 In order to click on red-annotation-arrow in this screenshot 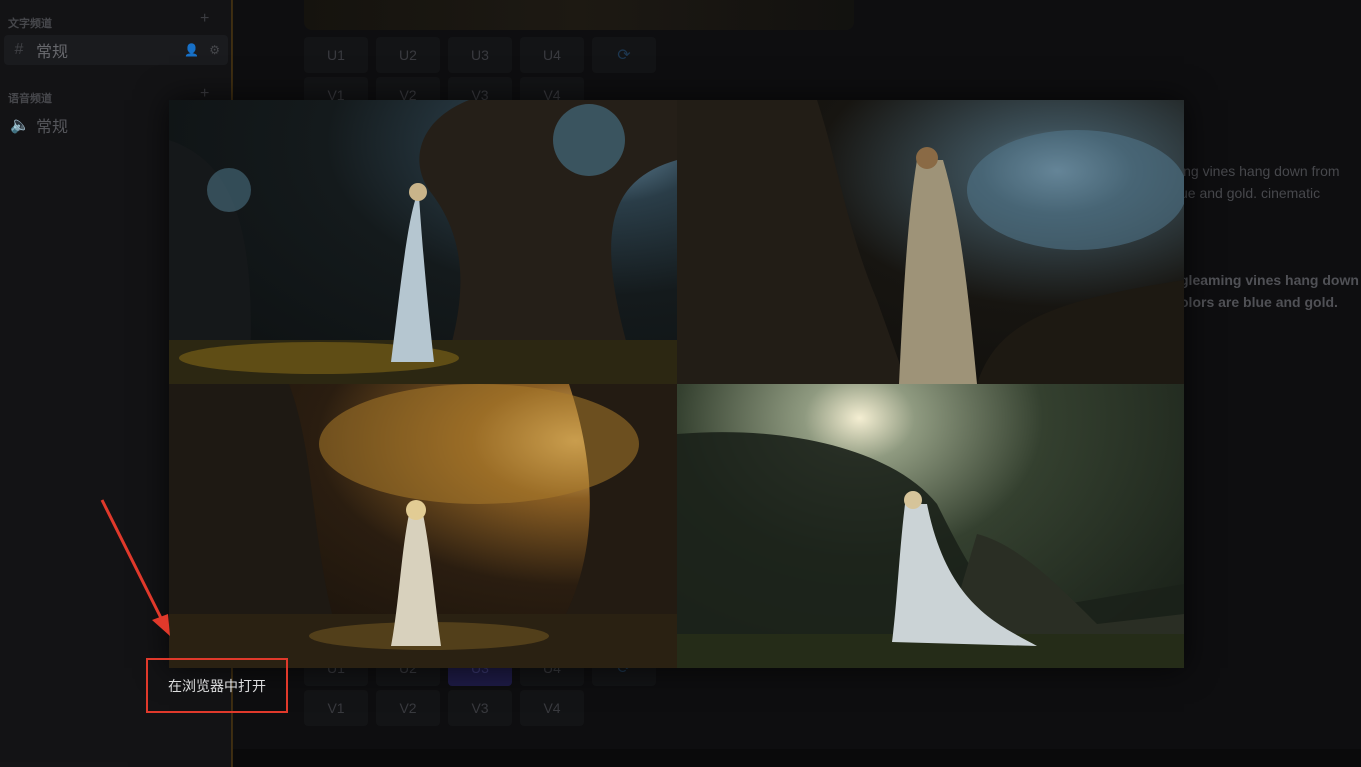, I will do `click(135, 567)`.